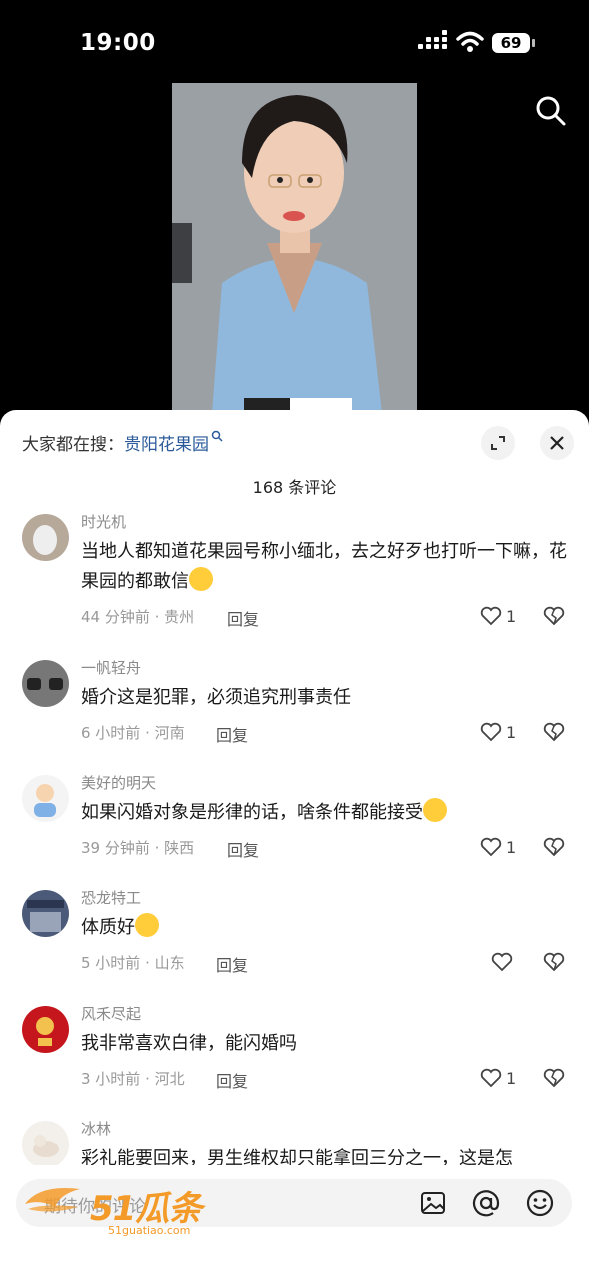  I want to click on comment-text-content: 如果闪婚对象是彤律的话，啥条件都能接受, so click(252, 812).